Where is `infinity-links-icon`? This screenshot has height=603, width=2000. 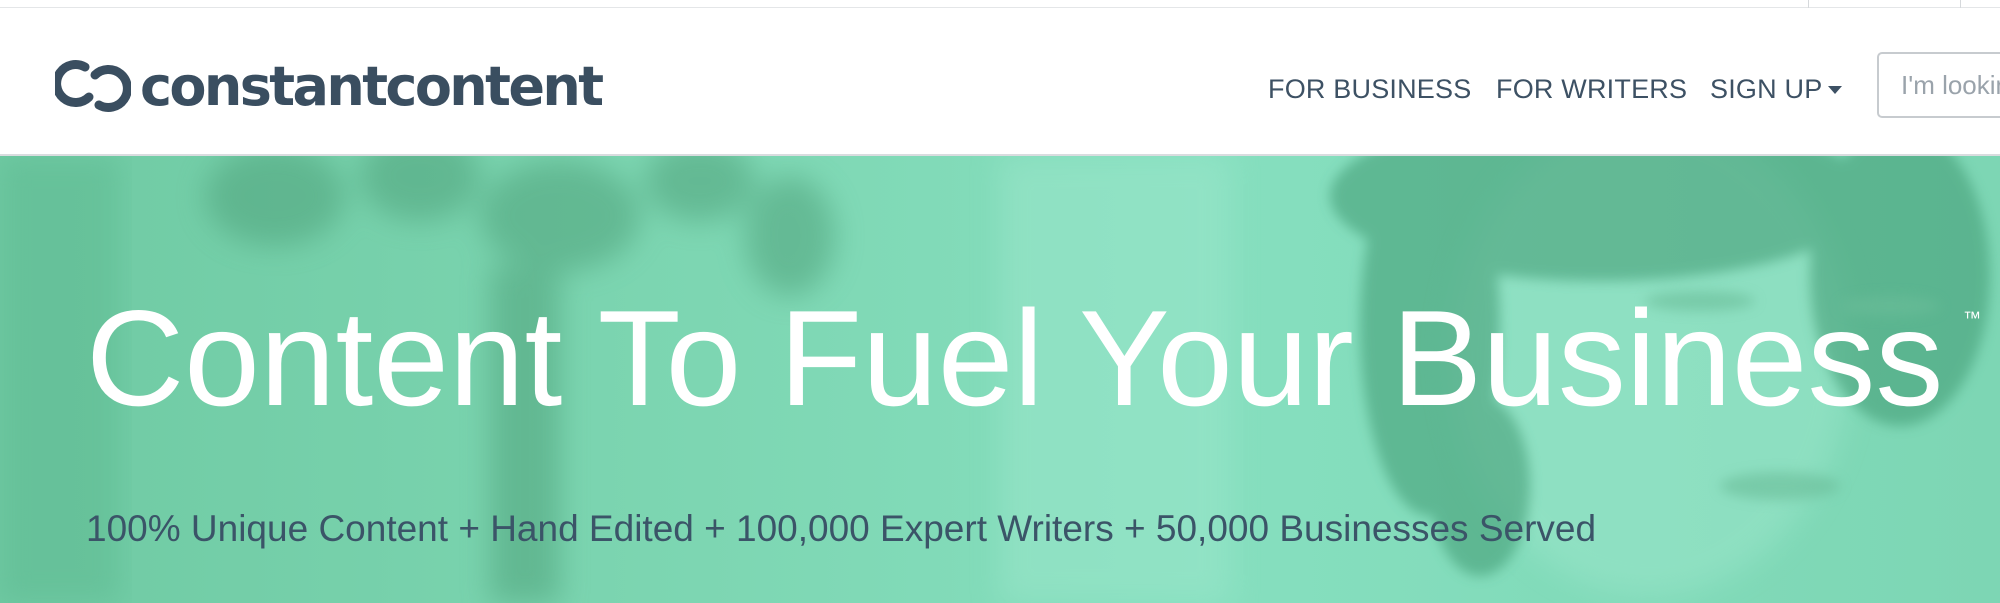
infinity-links-icon is located at coordinates (93, 86).